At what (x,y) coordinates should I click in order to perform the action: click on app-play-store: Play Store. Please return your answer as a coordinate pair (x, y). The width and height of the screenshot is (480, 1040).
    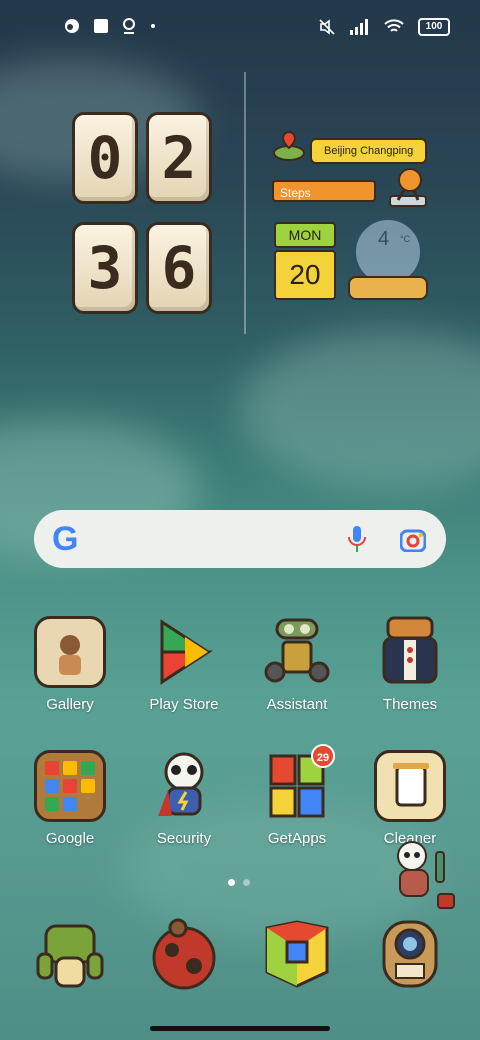
    Looking at the image, I should click on (184, 664).